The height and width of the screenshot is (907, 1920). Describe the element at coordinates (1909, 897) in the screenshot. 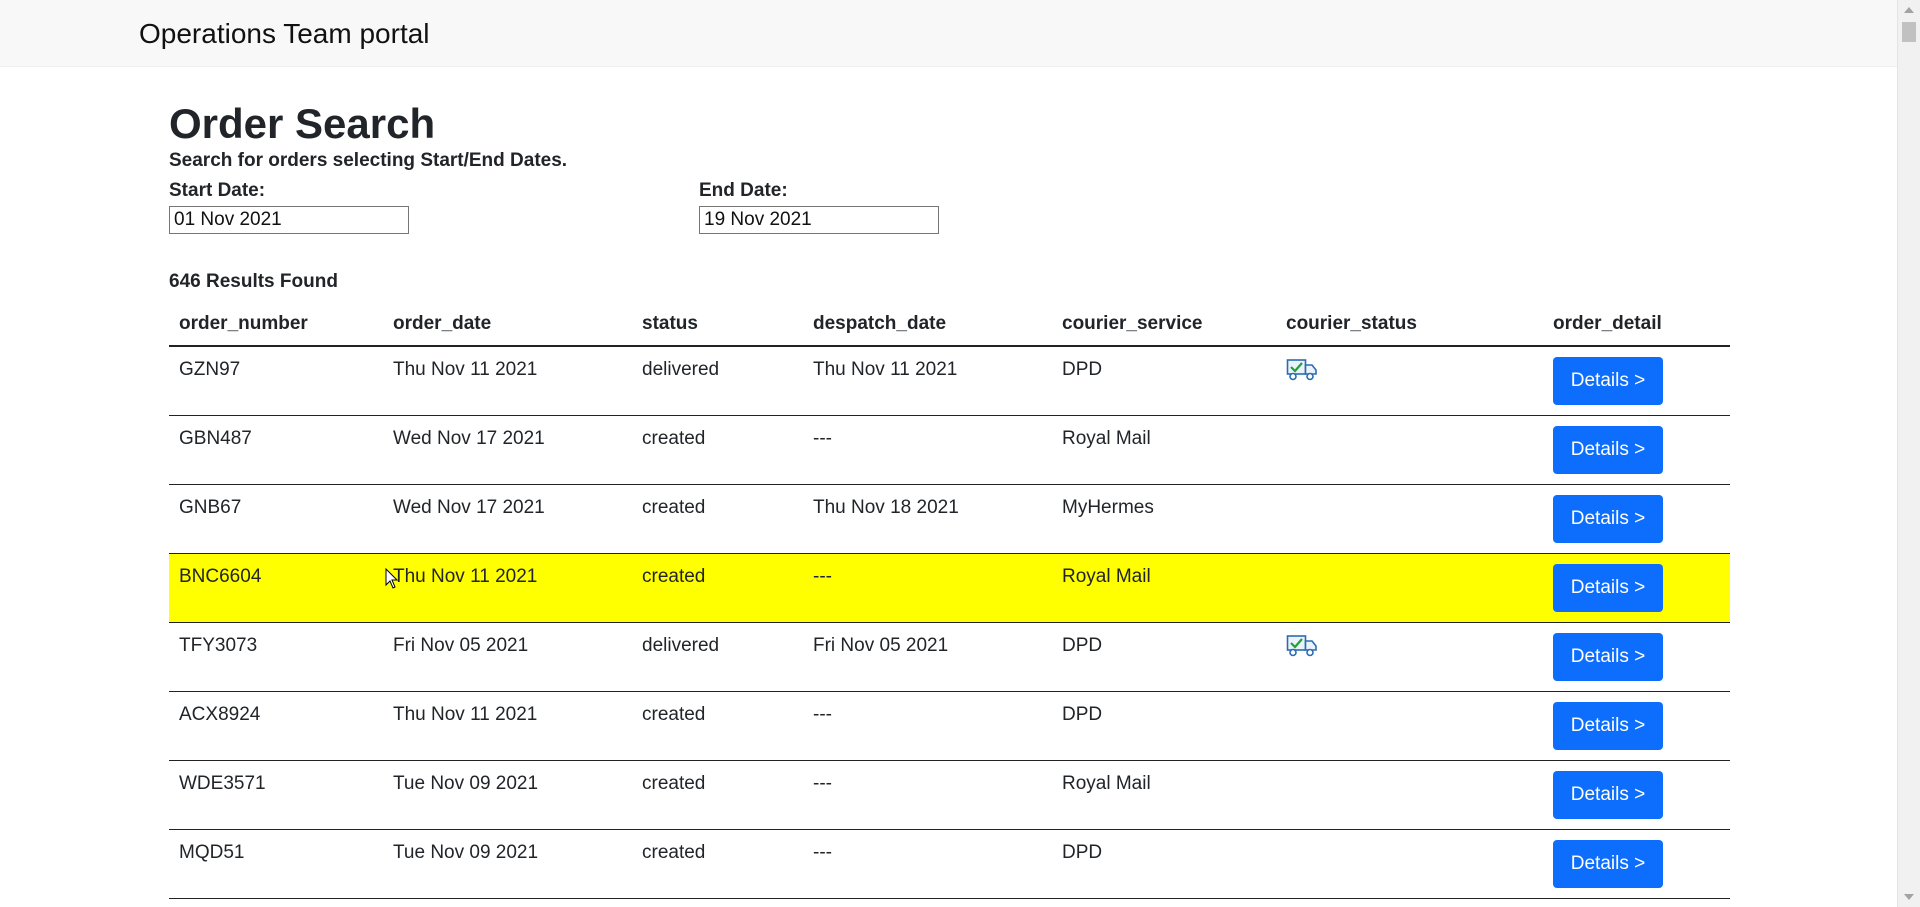

I see `scroll-down-arrow-icon` at that location.